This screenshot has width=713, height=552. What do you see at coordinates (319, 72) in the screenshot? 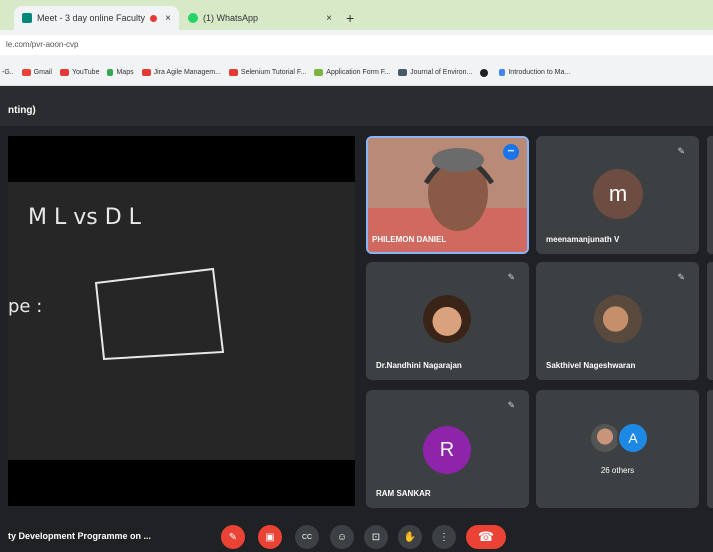
I see `forms-icon` at bounding box center [319, 72].